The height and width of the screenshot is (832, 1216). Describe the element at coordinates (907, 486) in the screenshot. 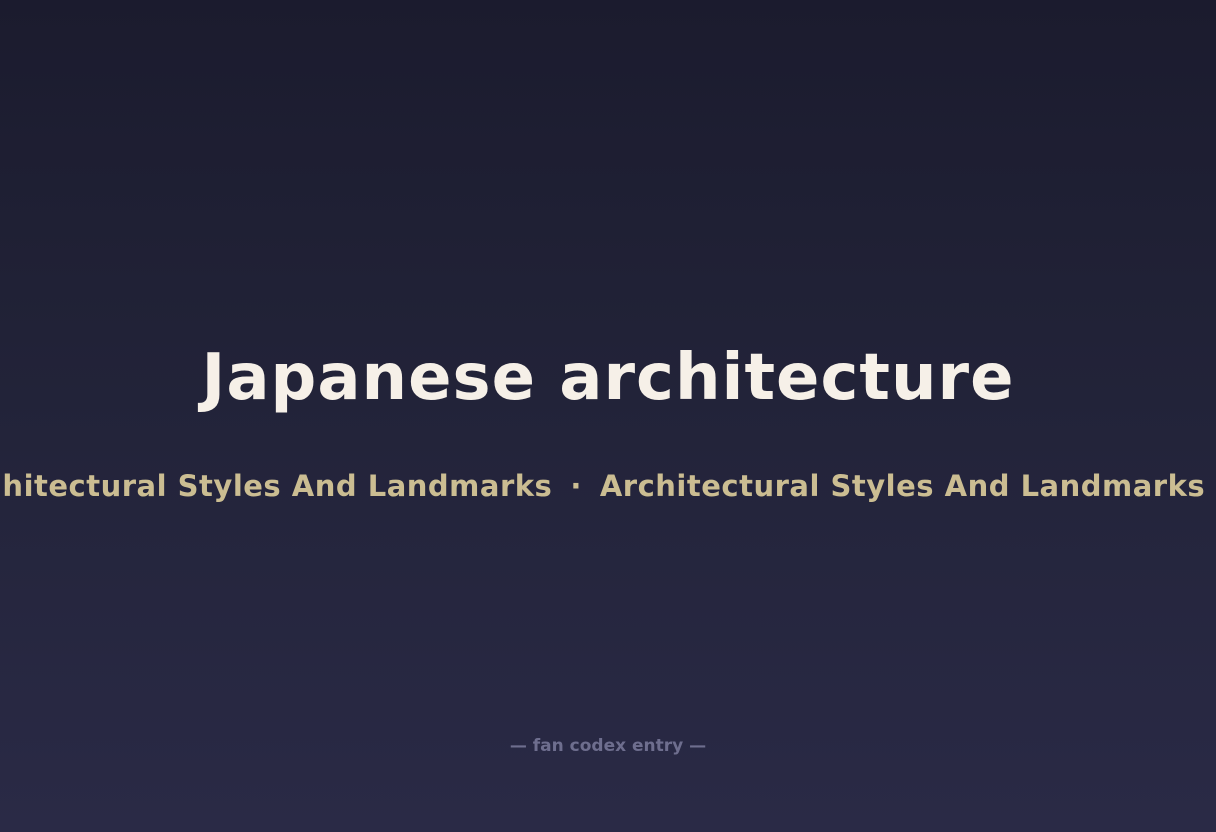

I see `ticker-item: Architectural Styles And Landmarks 2` at that location.